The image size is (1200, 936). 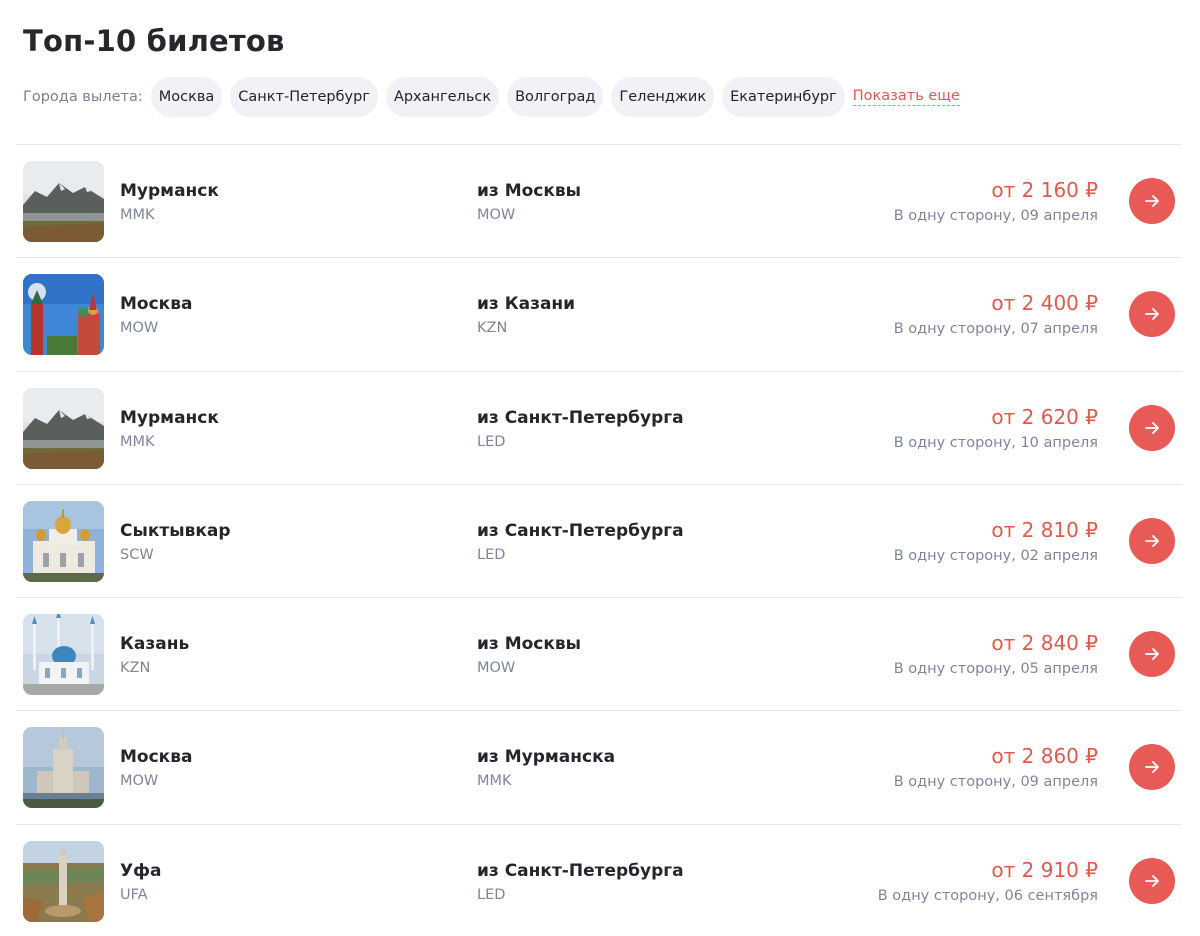 What do you see at coordinates (155, 644) in the screenshot?
I see `destination-city: Казань` at bounding box center [155, 644].